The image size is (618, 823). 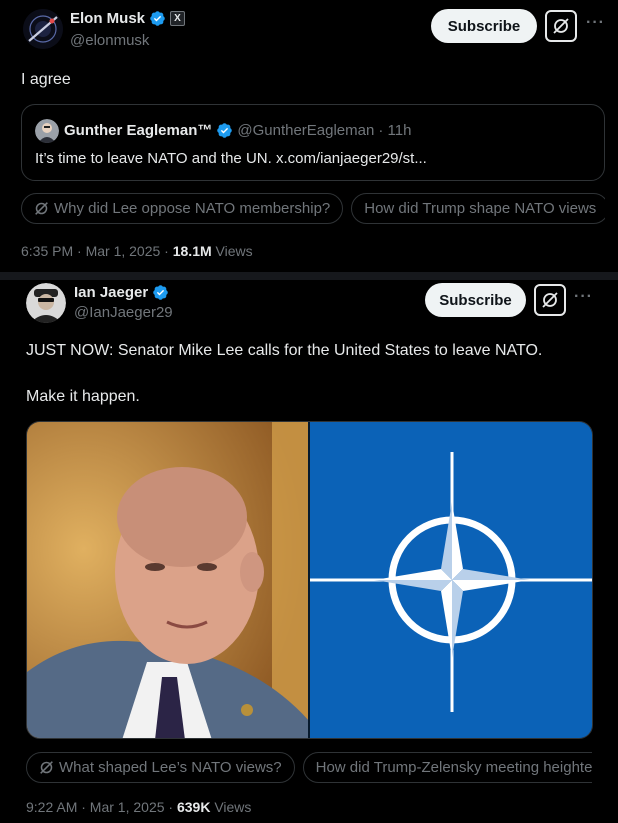 I want to click on author-handle: @IanJaeger29, so click(x=123, y=312).